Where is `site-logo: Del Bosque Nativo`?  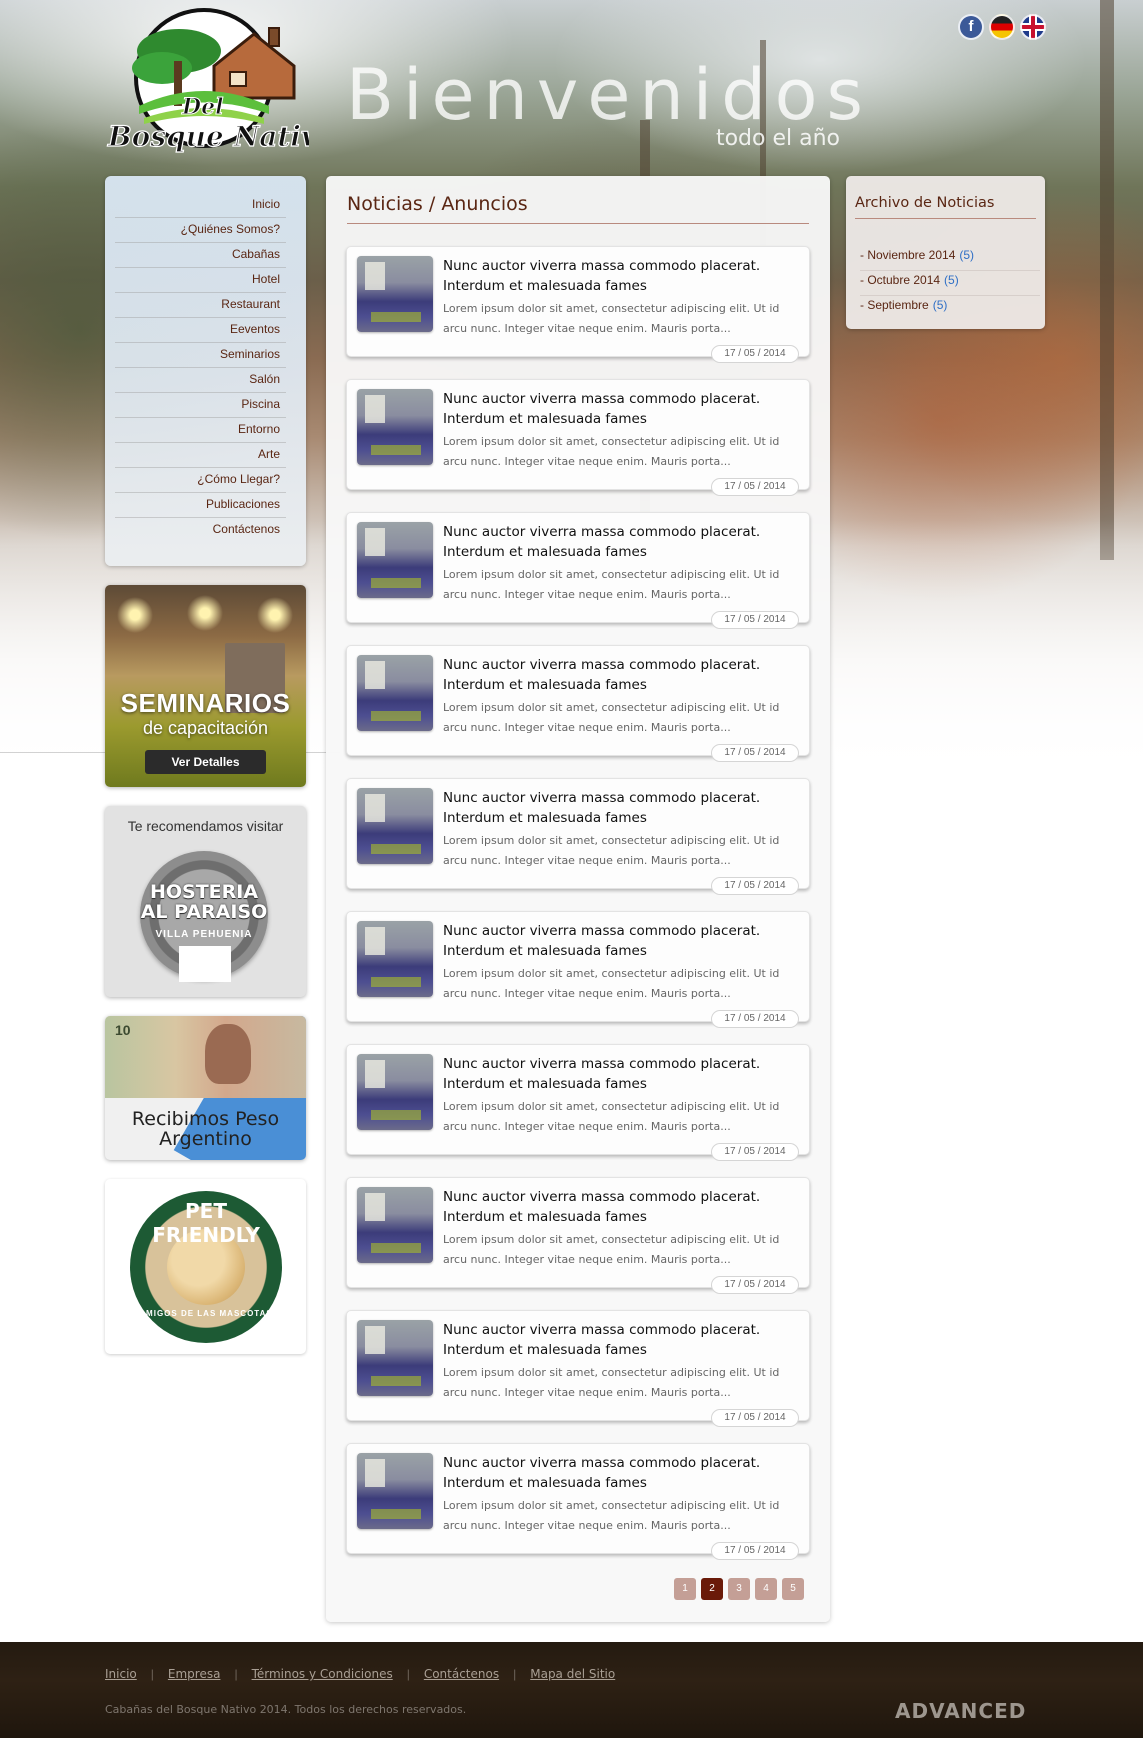 site-logo: Del Bosque Nativo is located at coordinates (220, 82).